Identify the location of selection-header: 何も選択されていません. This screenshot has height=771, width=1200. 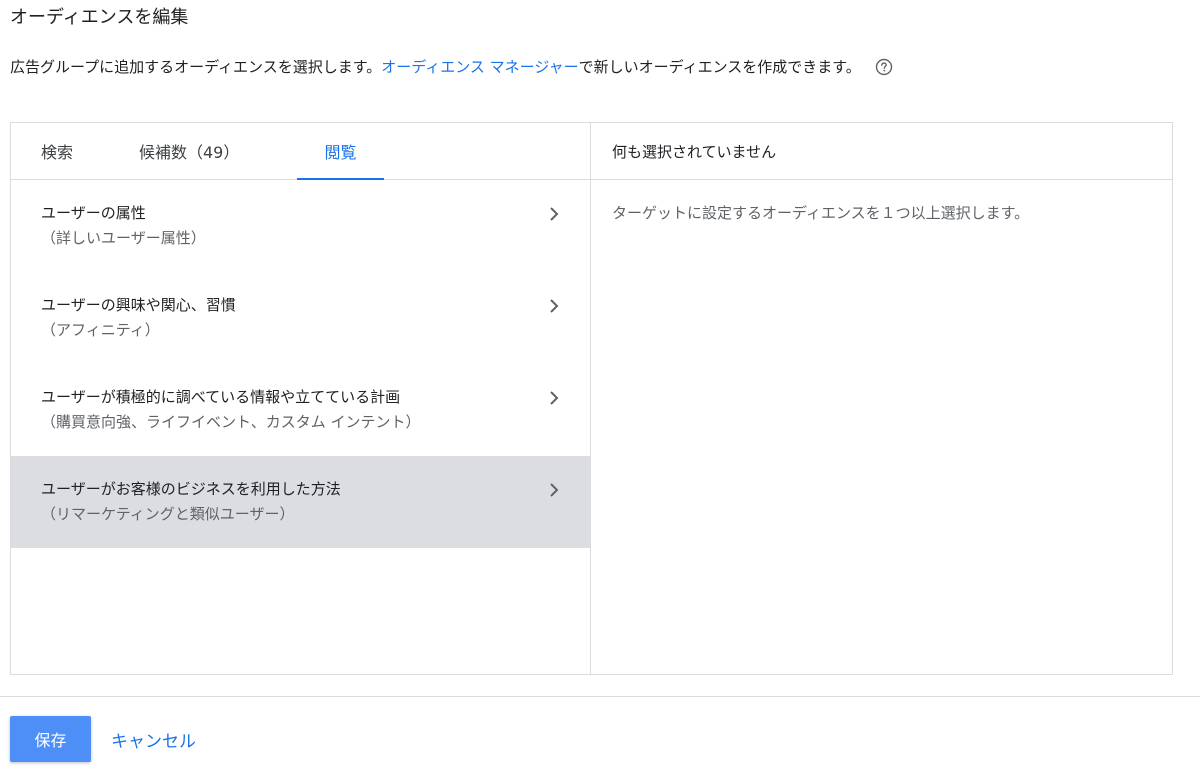
(881, 151).